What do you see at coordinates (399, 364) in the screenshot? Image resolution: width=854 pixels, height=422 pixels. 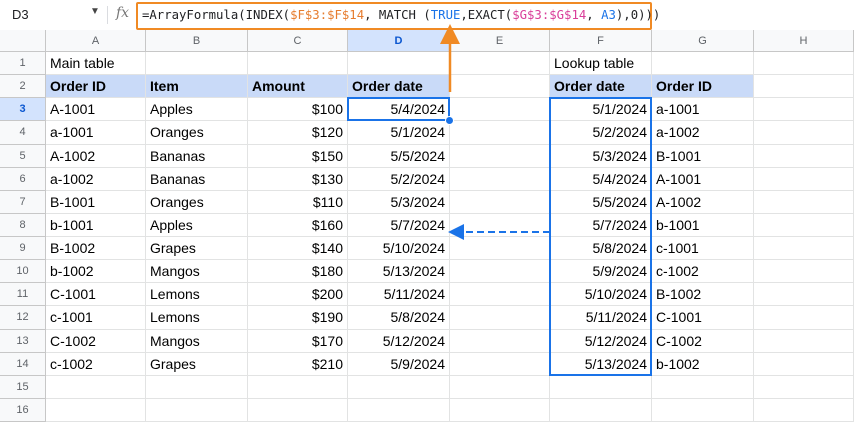 I see `order-date-cell: 5/9/2024` at bounding box center [399, 364].